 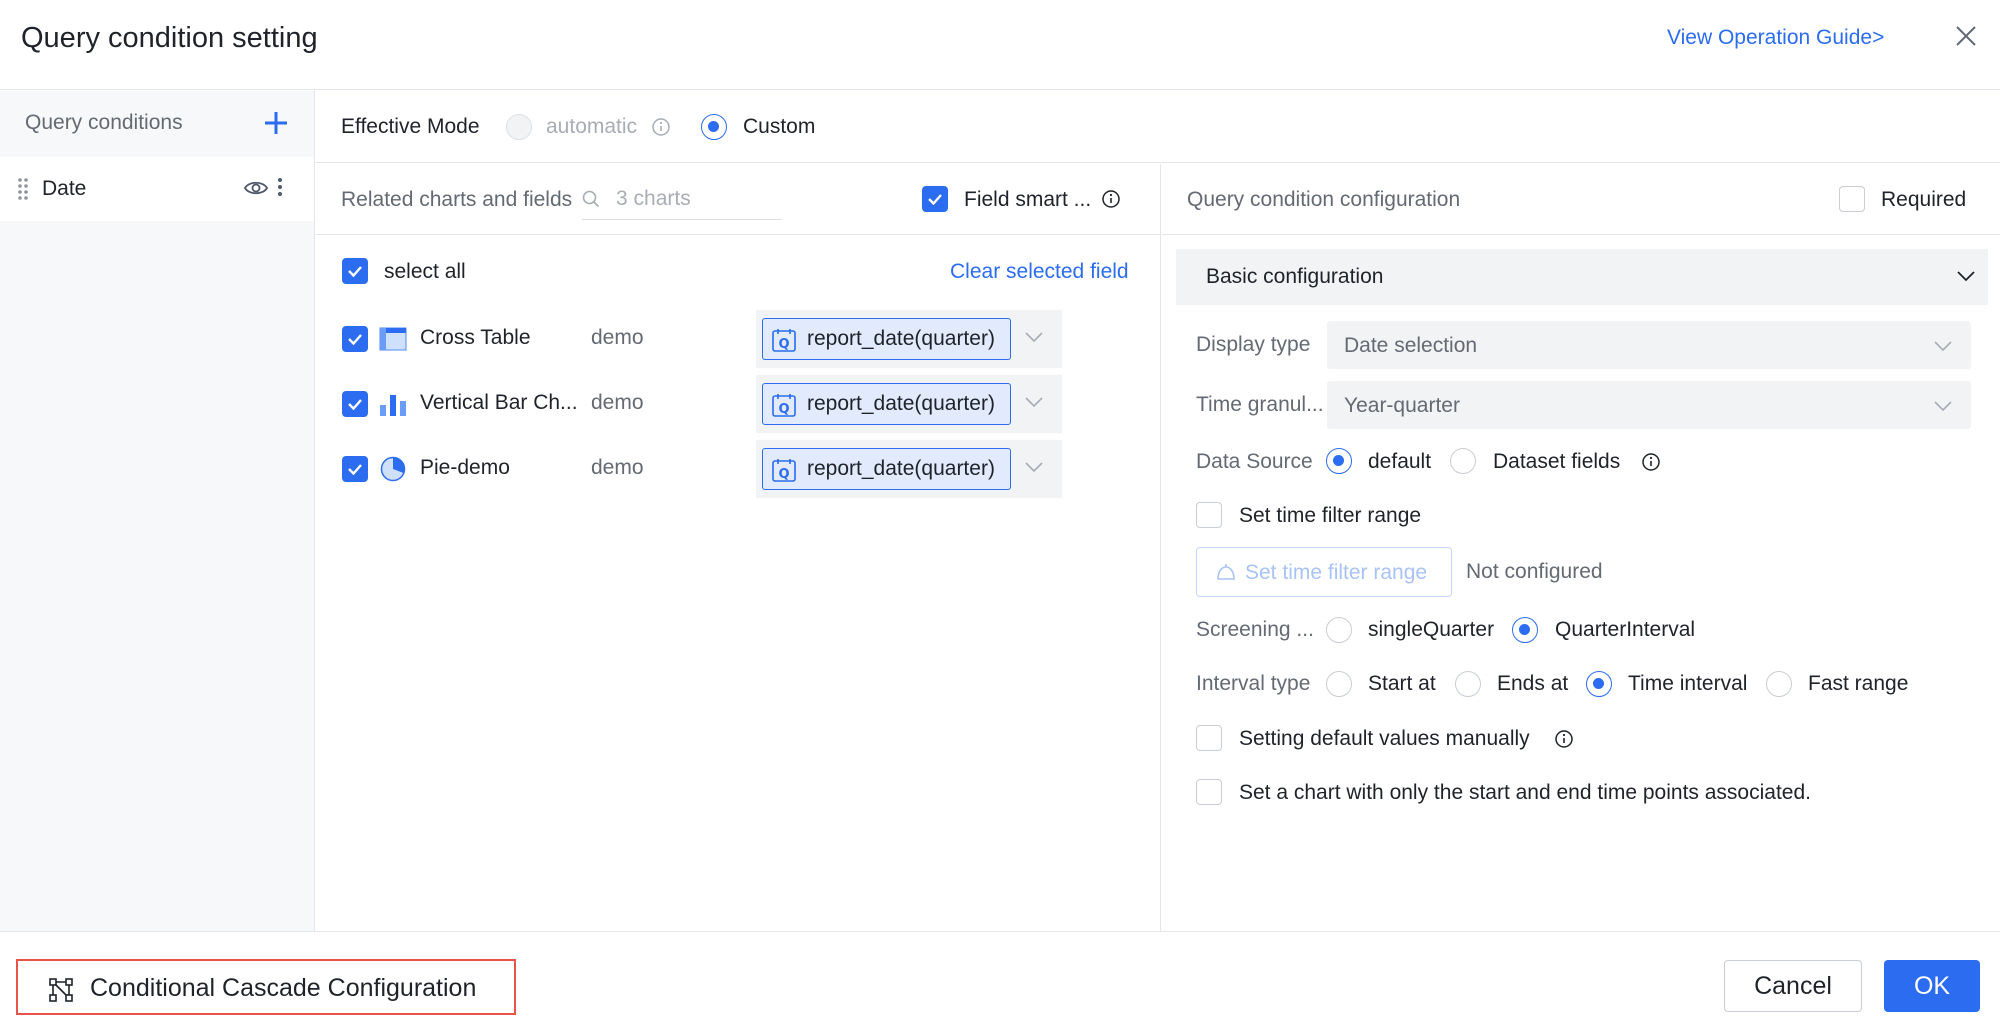 What do you see at coordinates (393, 469) in the screenshot?
I see `pie-chart-icon` at bounding box center [393, 469].